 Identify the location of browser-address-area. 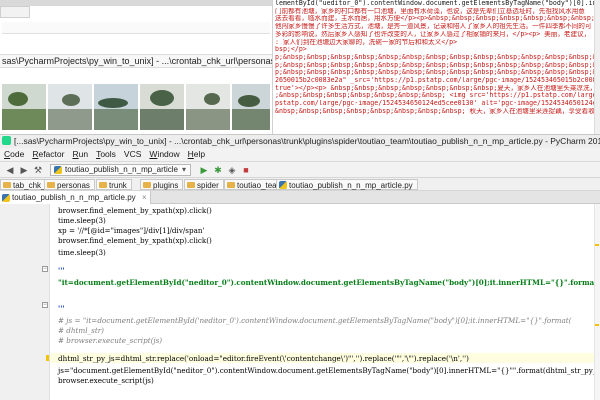
(136, 28).